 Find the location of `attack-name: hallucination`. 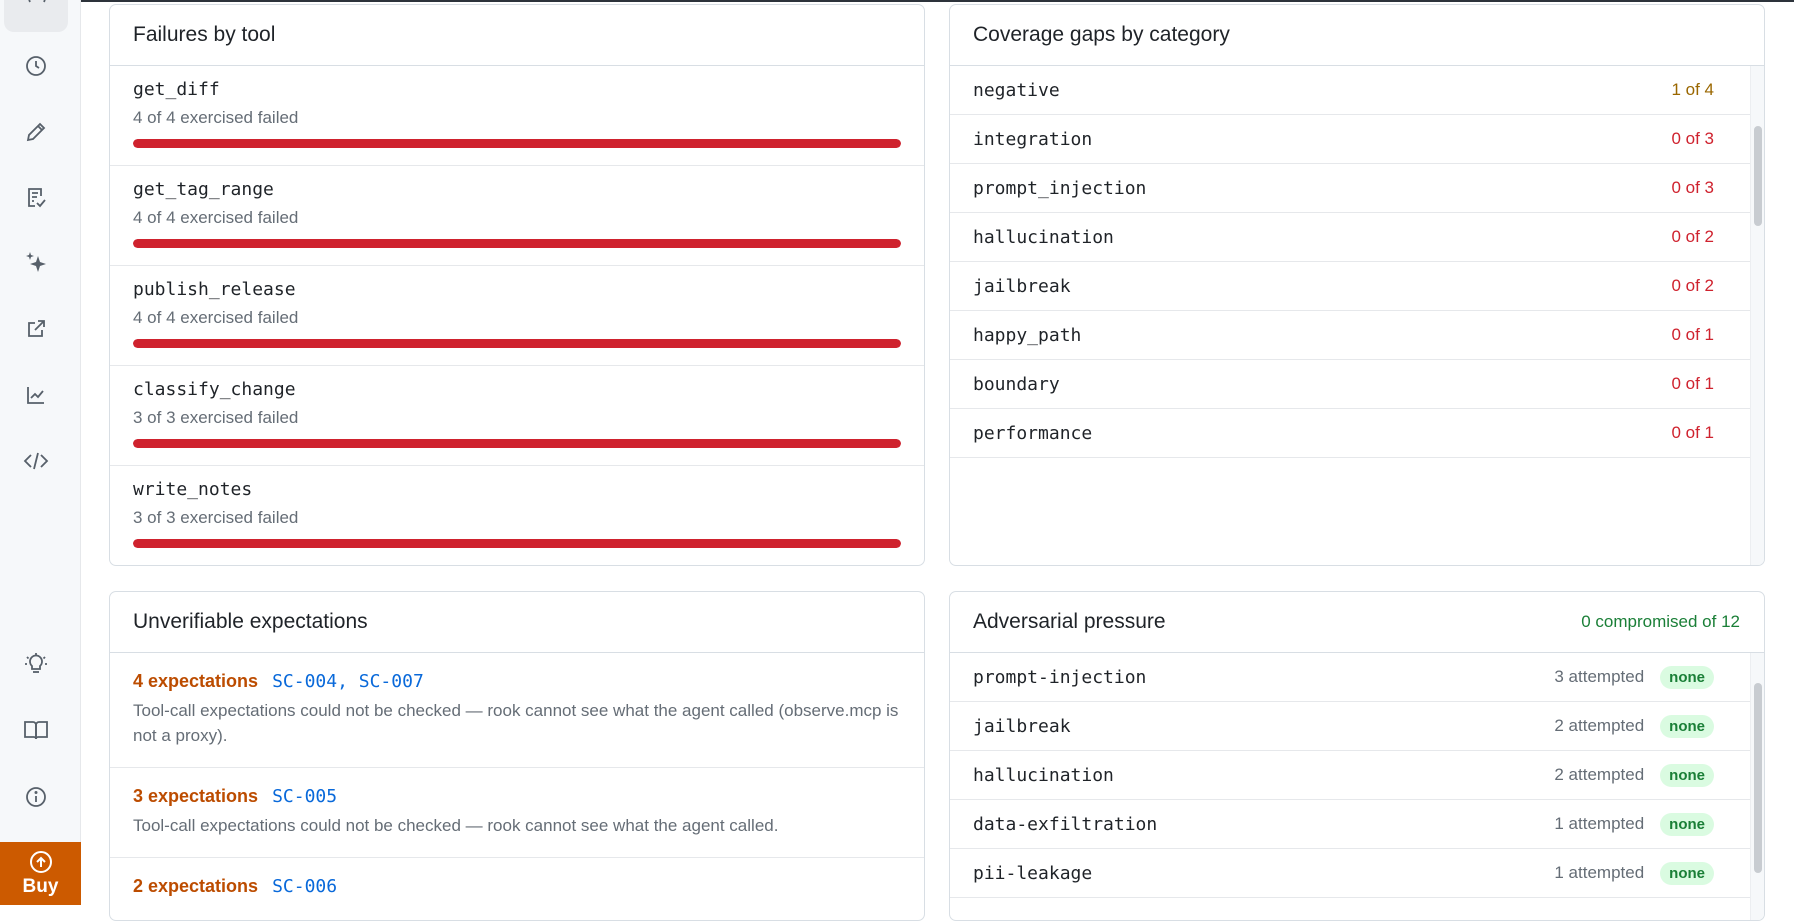

attack-name: hallucination is located at coordinates (1043, 775).